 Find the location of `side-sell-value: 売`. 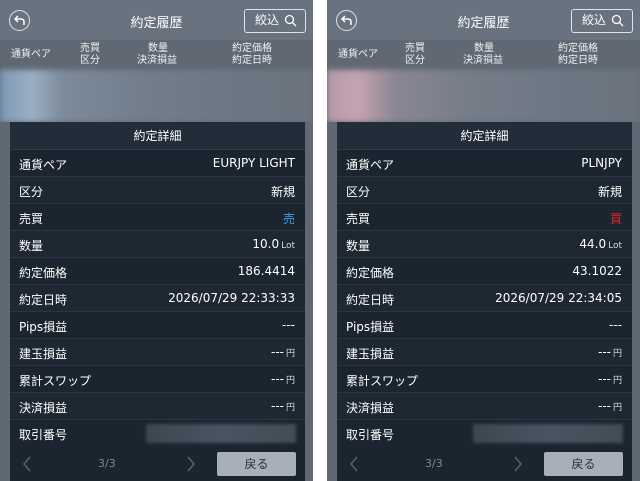

side-sell-value: 売 is located at coordinates (288, 219).